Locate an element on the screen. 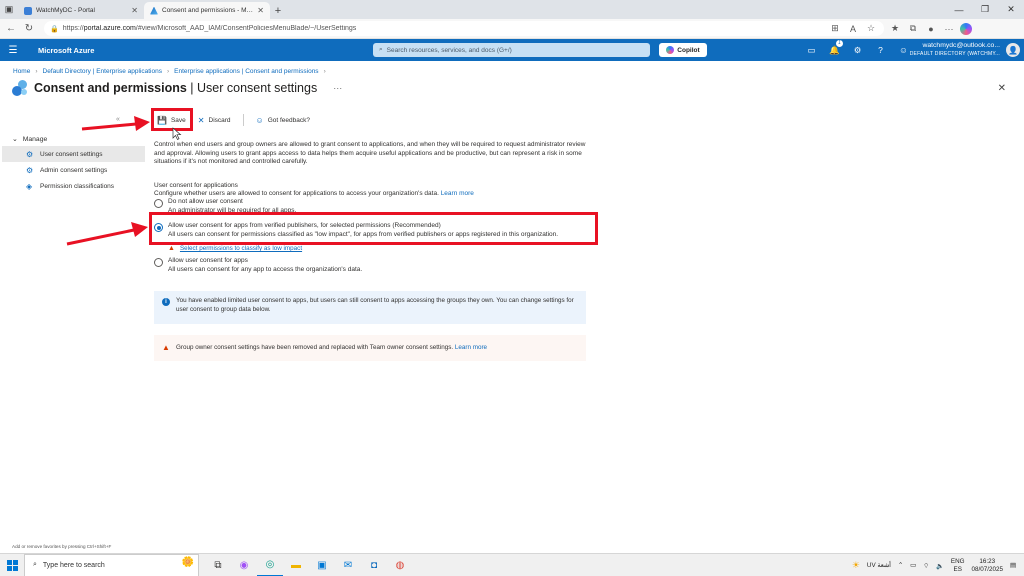  sidebar-item-user-consent-settings: ⚙ User consent settings is located at coordinates (73, 154).